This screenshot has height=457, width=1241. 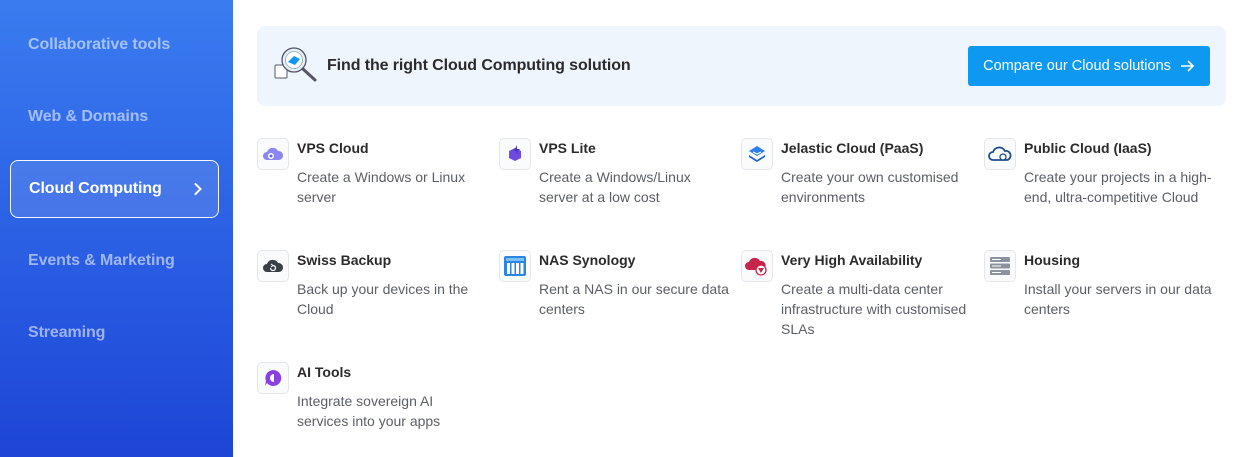 What do you see at coordinates (381, 187) in the screenshot?
I see `product-description: Create a Windows or Linux server` at bounding box center [381, 187].